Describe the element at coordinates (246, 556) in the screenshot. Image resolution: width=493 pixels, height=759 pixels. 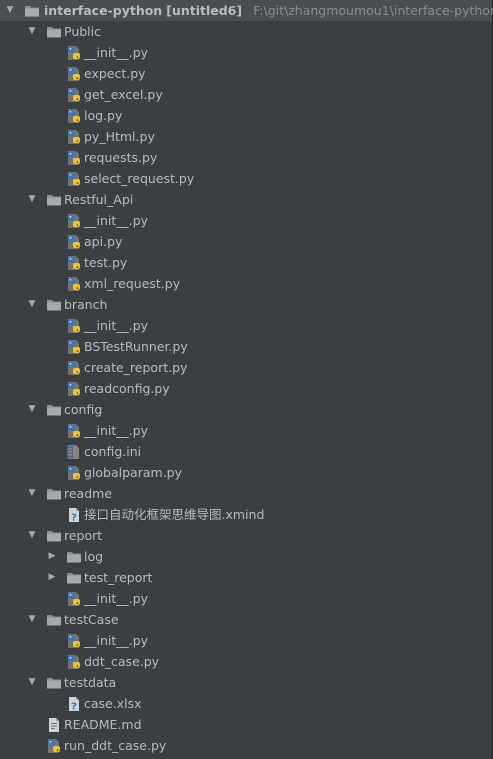
I see `tree-folder-log: ▶ log` at that location.